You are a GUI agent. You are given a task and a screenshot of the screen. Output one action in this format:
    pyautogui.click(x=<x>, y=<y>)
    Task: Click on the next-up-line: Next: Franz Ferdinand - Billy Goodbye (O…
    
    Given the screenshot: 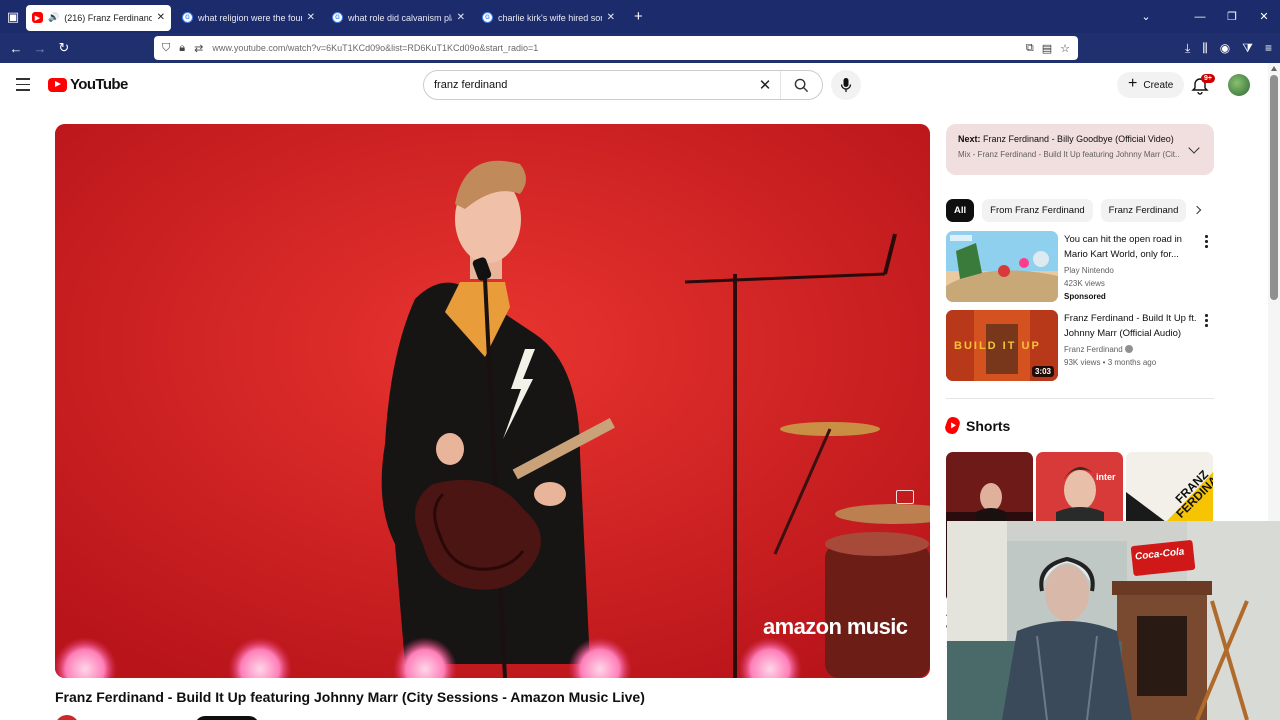 What is the action you would take?
    pyautogui.click(x=1080, y=139)
    